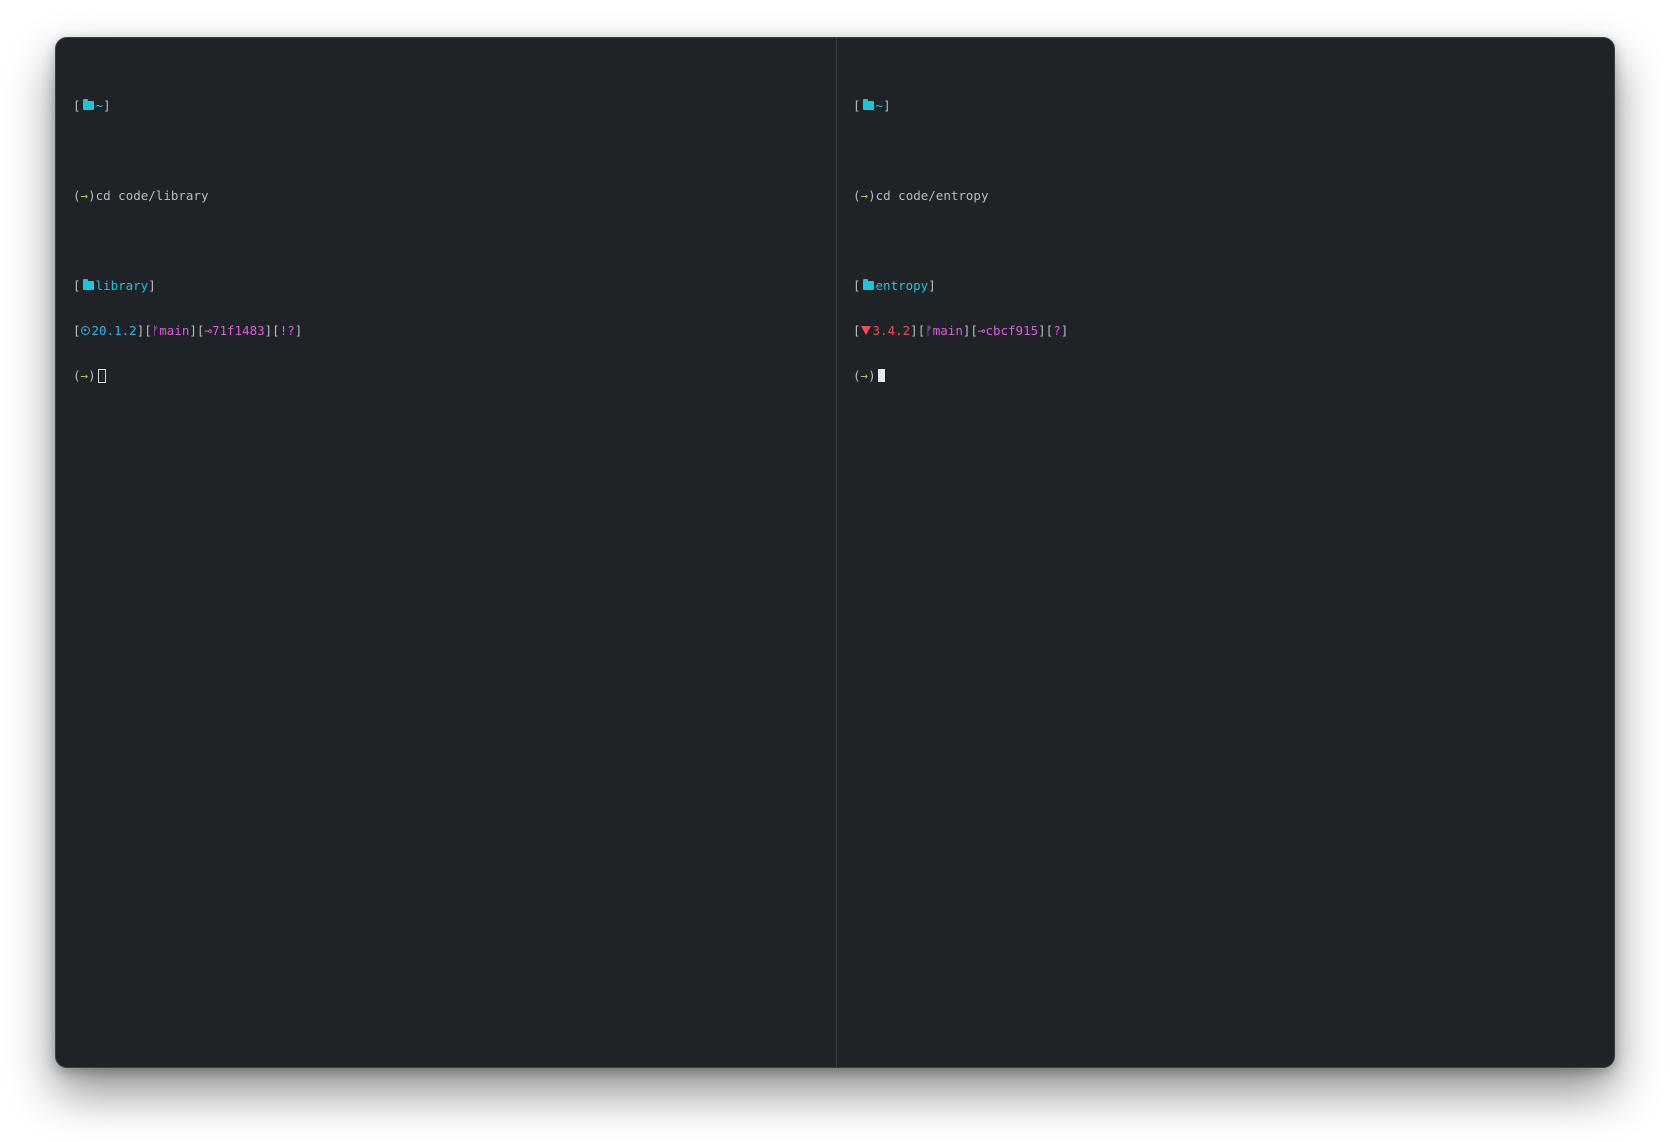 The height and width of the screenshot is (1142, 1670). Describe the element at coordinates (287, 330) in the screenshot. I see `git-status: !?` at that location.